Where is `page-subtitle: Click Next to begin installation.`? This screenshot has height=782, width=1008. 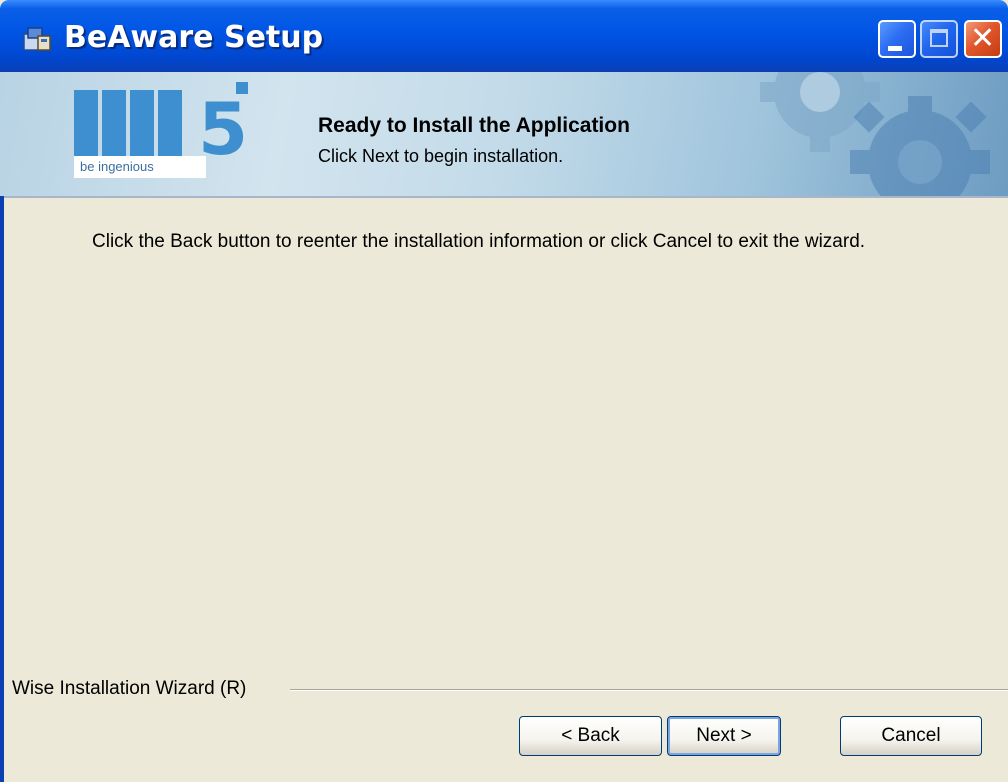 page-subtitle: Click Next to begin installation. is located at coordinates (441, 156).